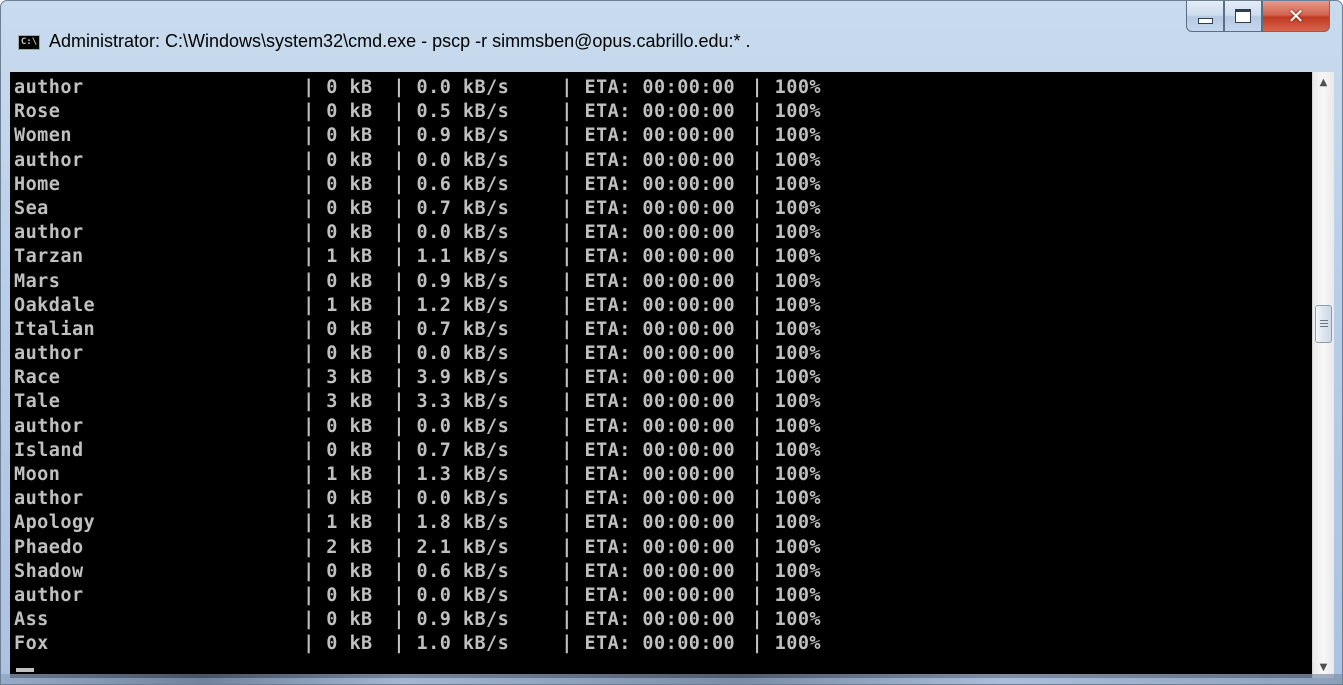 This screenshot has height=685, width=1343. Describe the element at coordinates (1205, 16) in the screenshot. I see `minimize-button` at that location.